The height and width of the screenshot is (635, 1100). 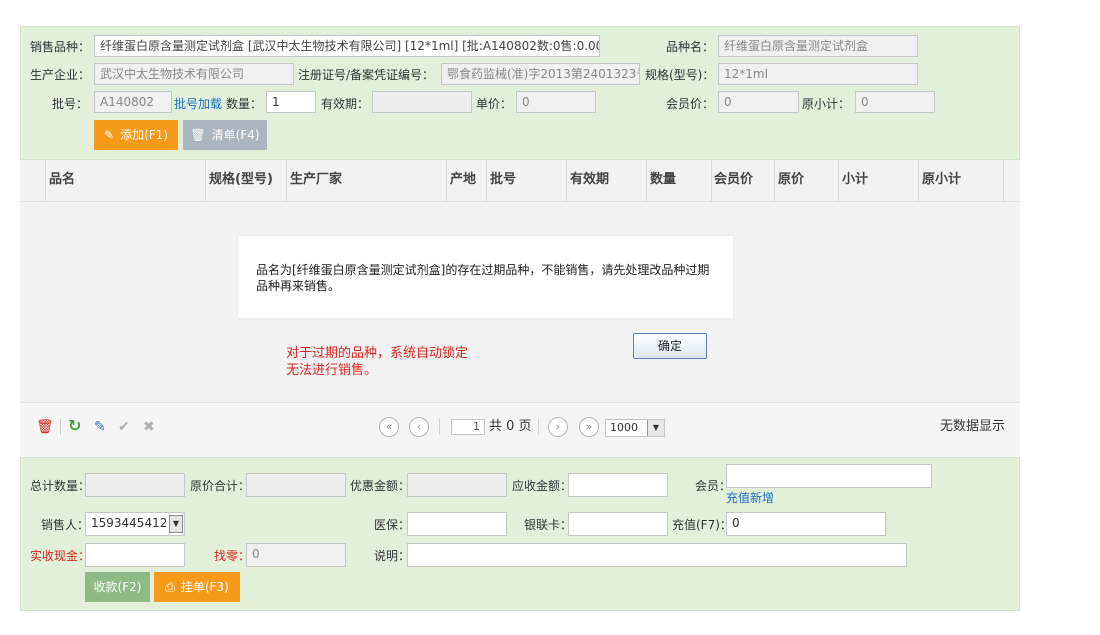 I want to click on chevron-left-icon: ‹, so click(x=419, y=426).